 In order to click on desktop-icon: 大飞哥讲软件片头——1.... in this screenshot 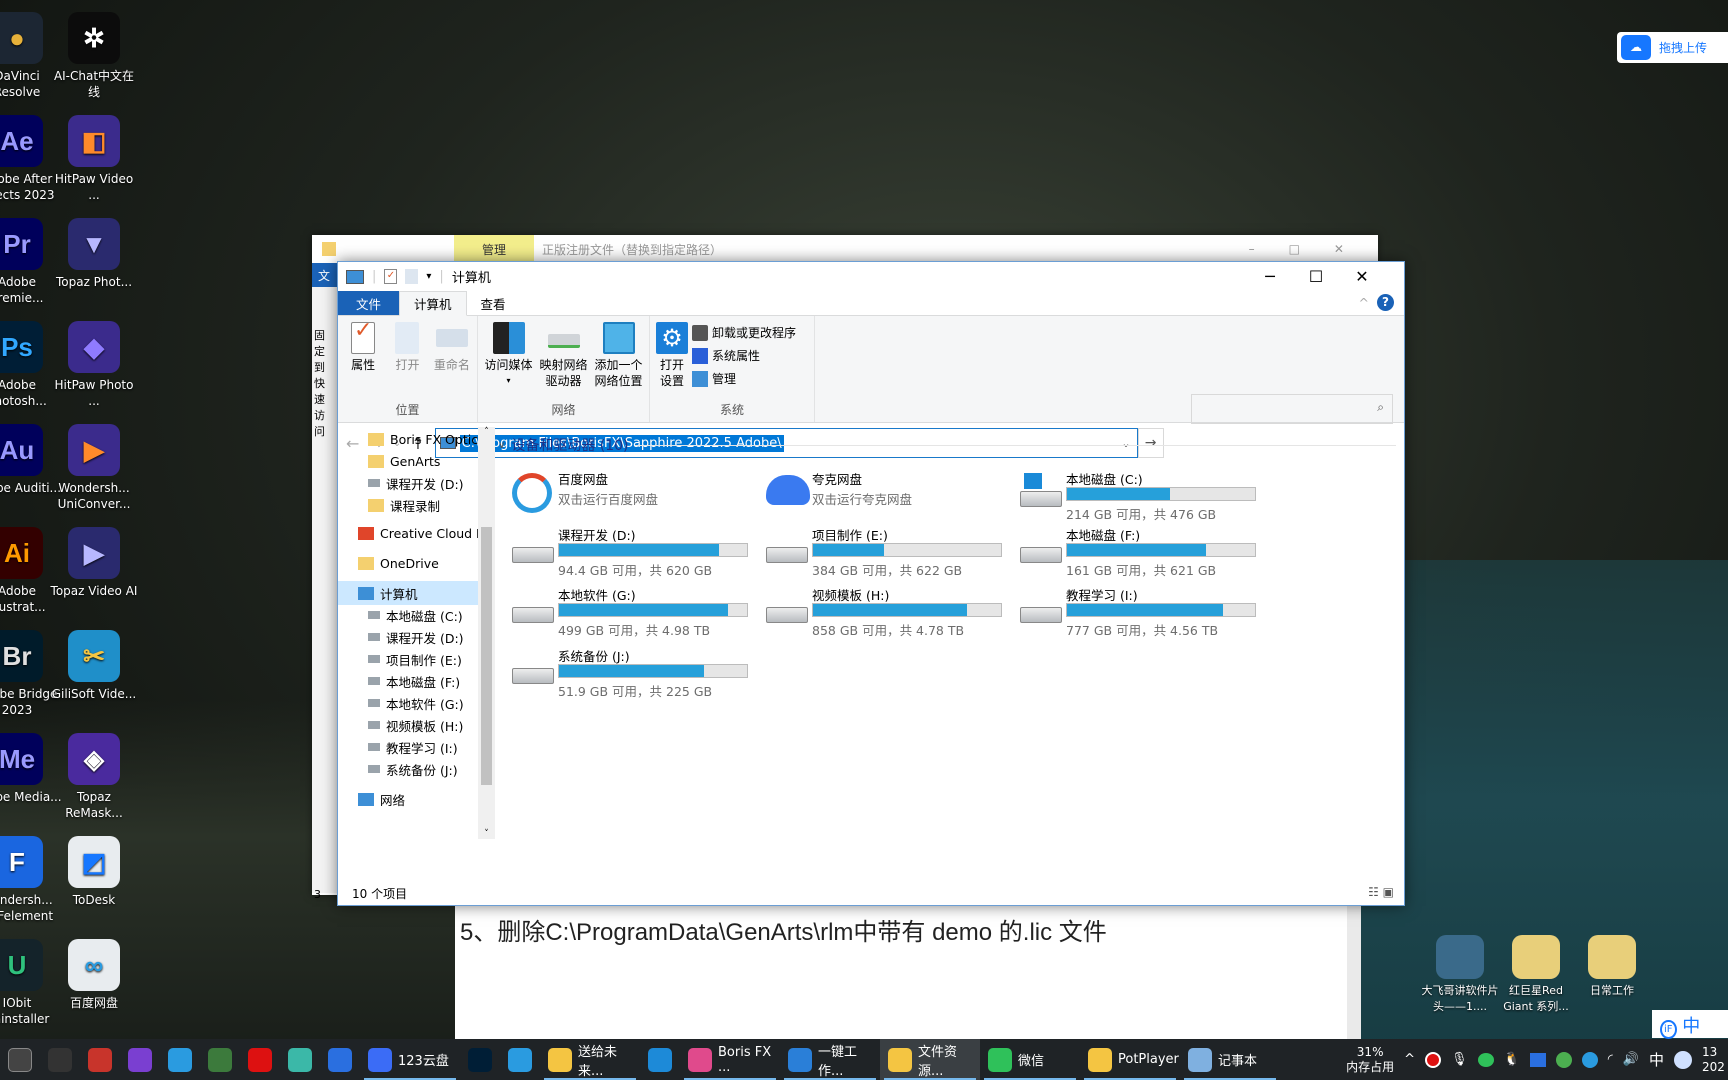, I will do `click(1460, 975)`.